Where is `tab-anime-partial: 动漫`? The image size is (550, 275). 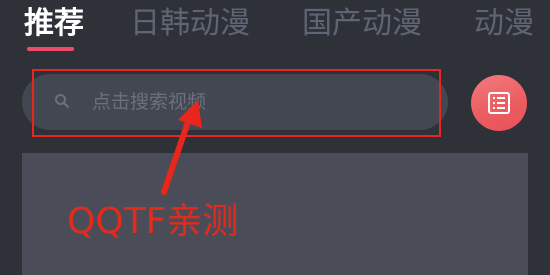
tab-anime-partial: 动漫 is located at coordinates (504, 24).